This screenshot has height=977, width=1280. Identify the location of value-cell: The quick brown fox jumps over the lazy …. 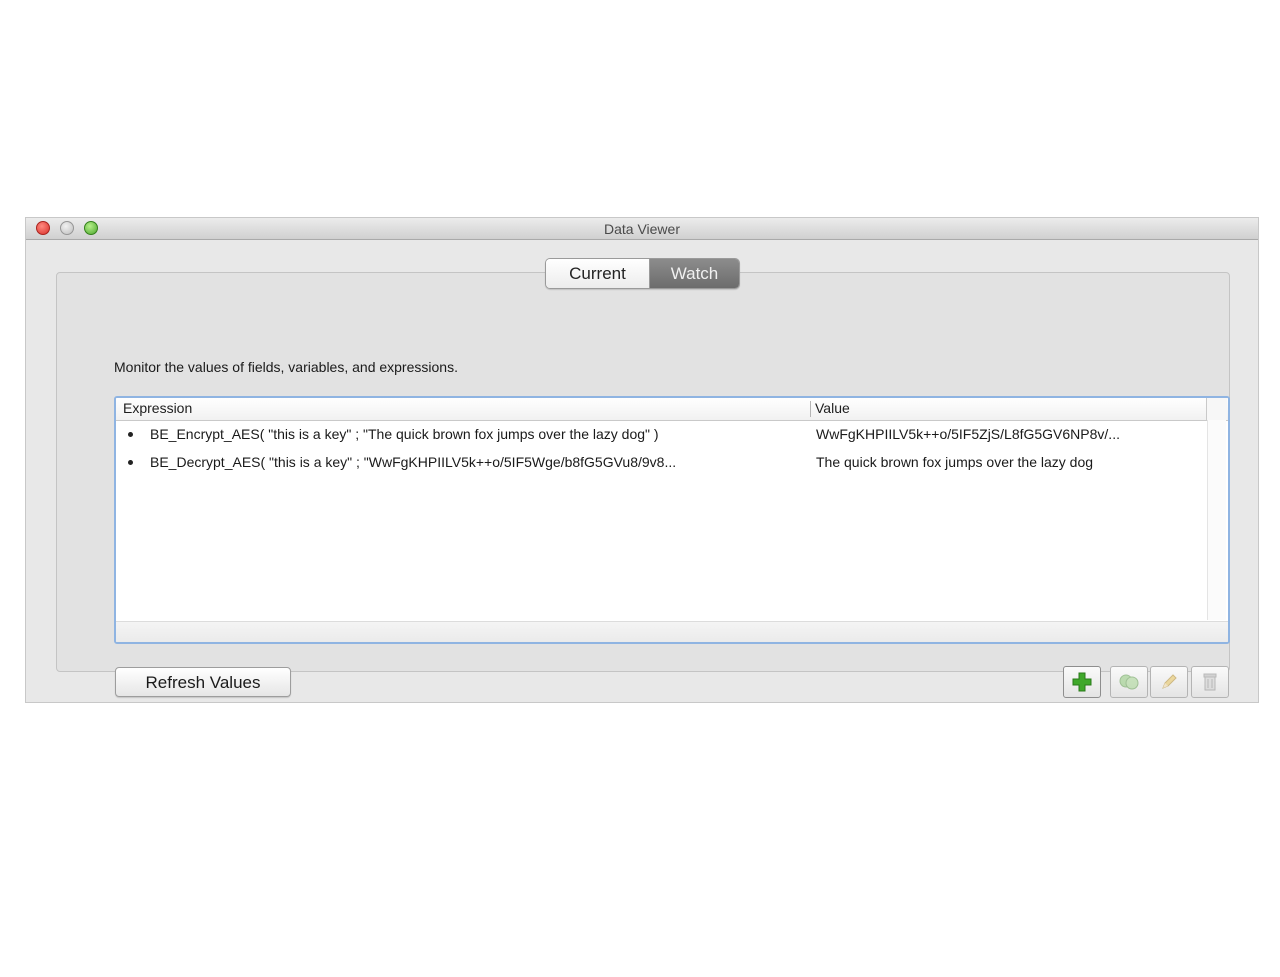
(1007, 462).